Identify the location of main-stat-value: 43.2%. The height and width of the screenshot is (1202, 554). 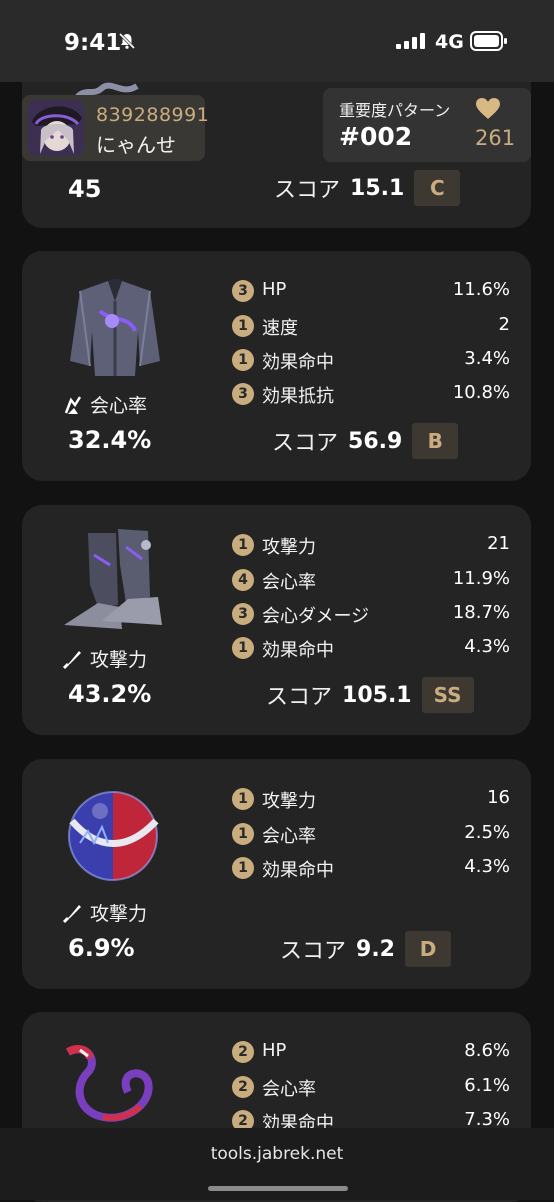
(110, 694).